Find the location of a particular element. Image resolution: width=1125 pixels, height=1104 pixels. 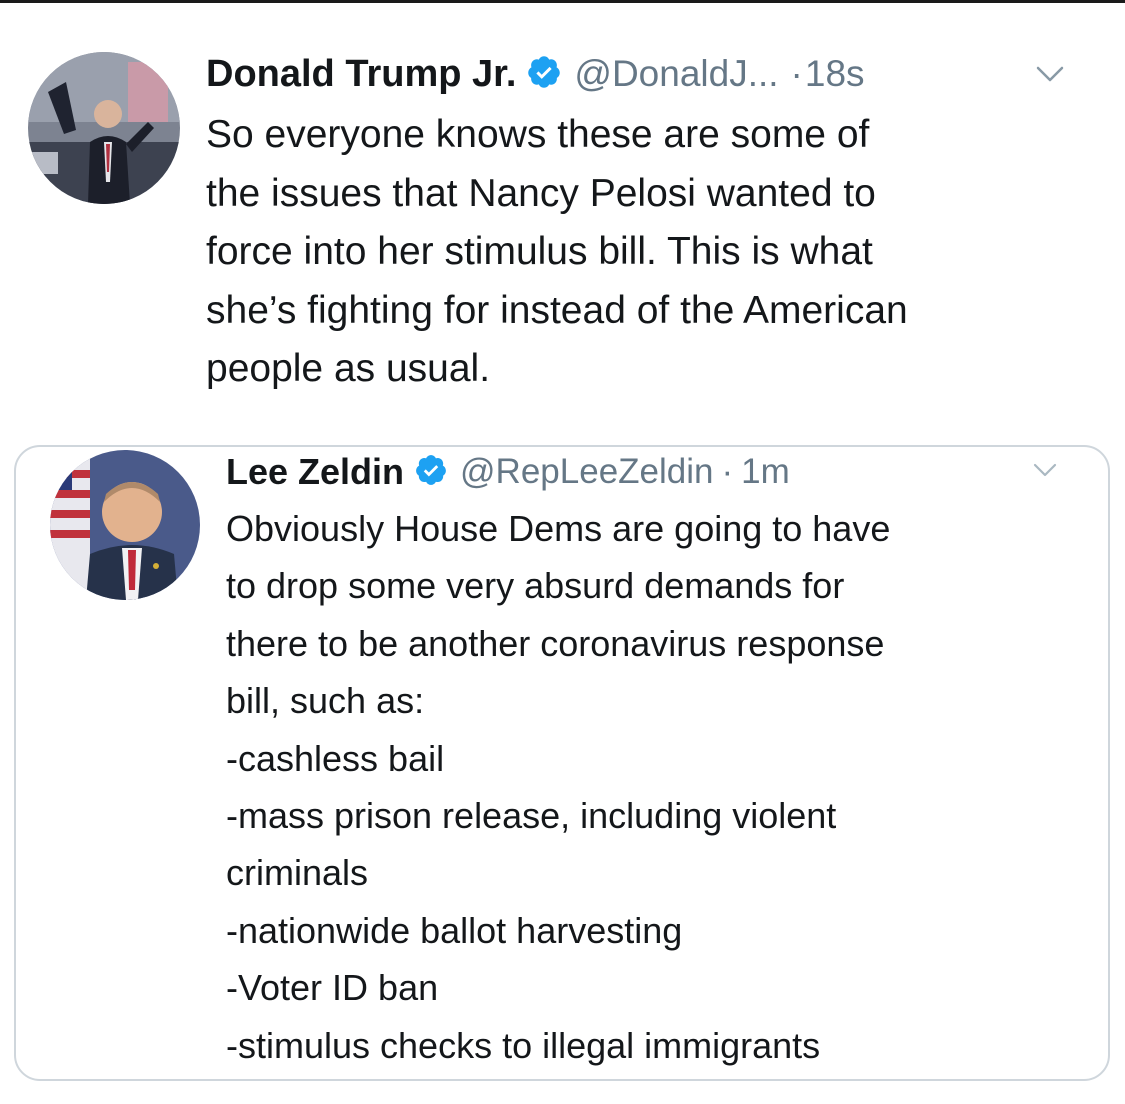

main-tweet-header: Donald Trump Jr. @DonaldJ... · 18s is located at coordinates (535, 74).